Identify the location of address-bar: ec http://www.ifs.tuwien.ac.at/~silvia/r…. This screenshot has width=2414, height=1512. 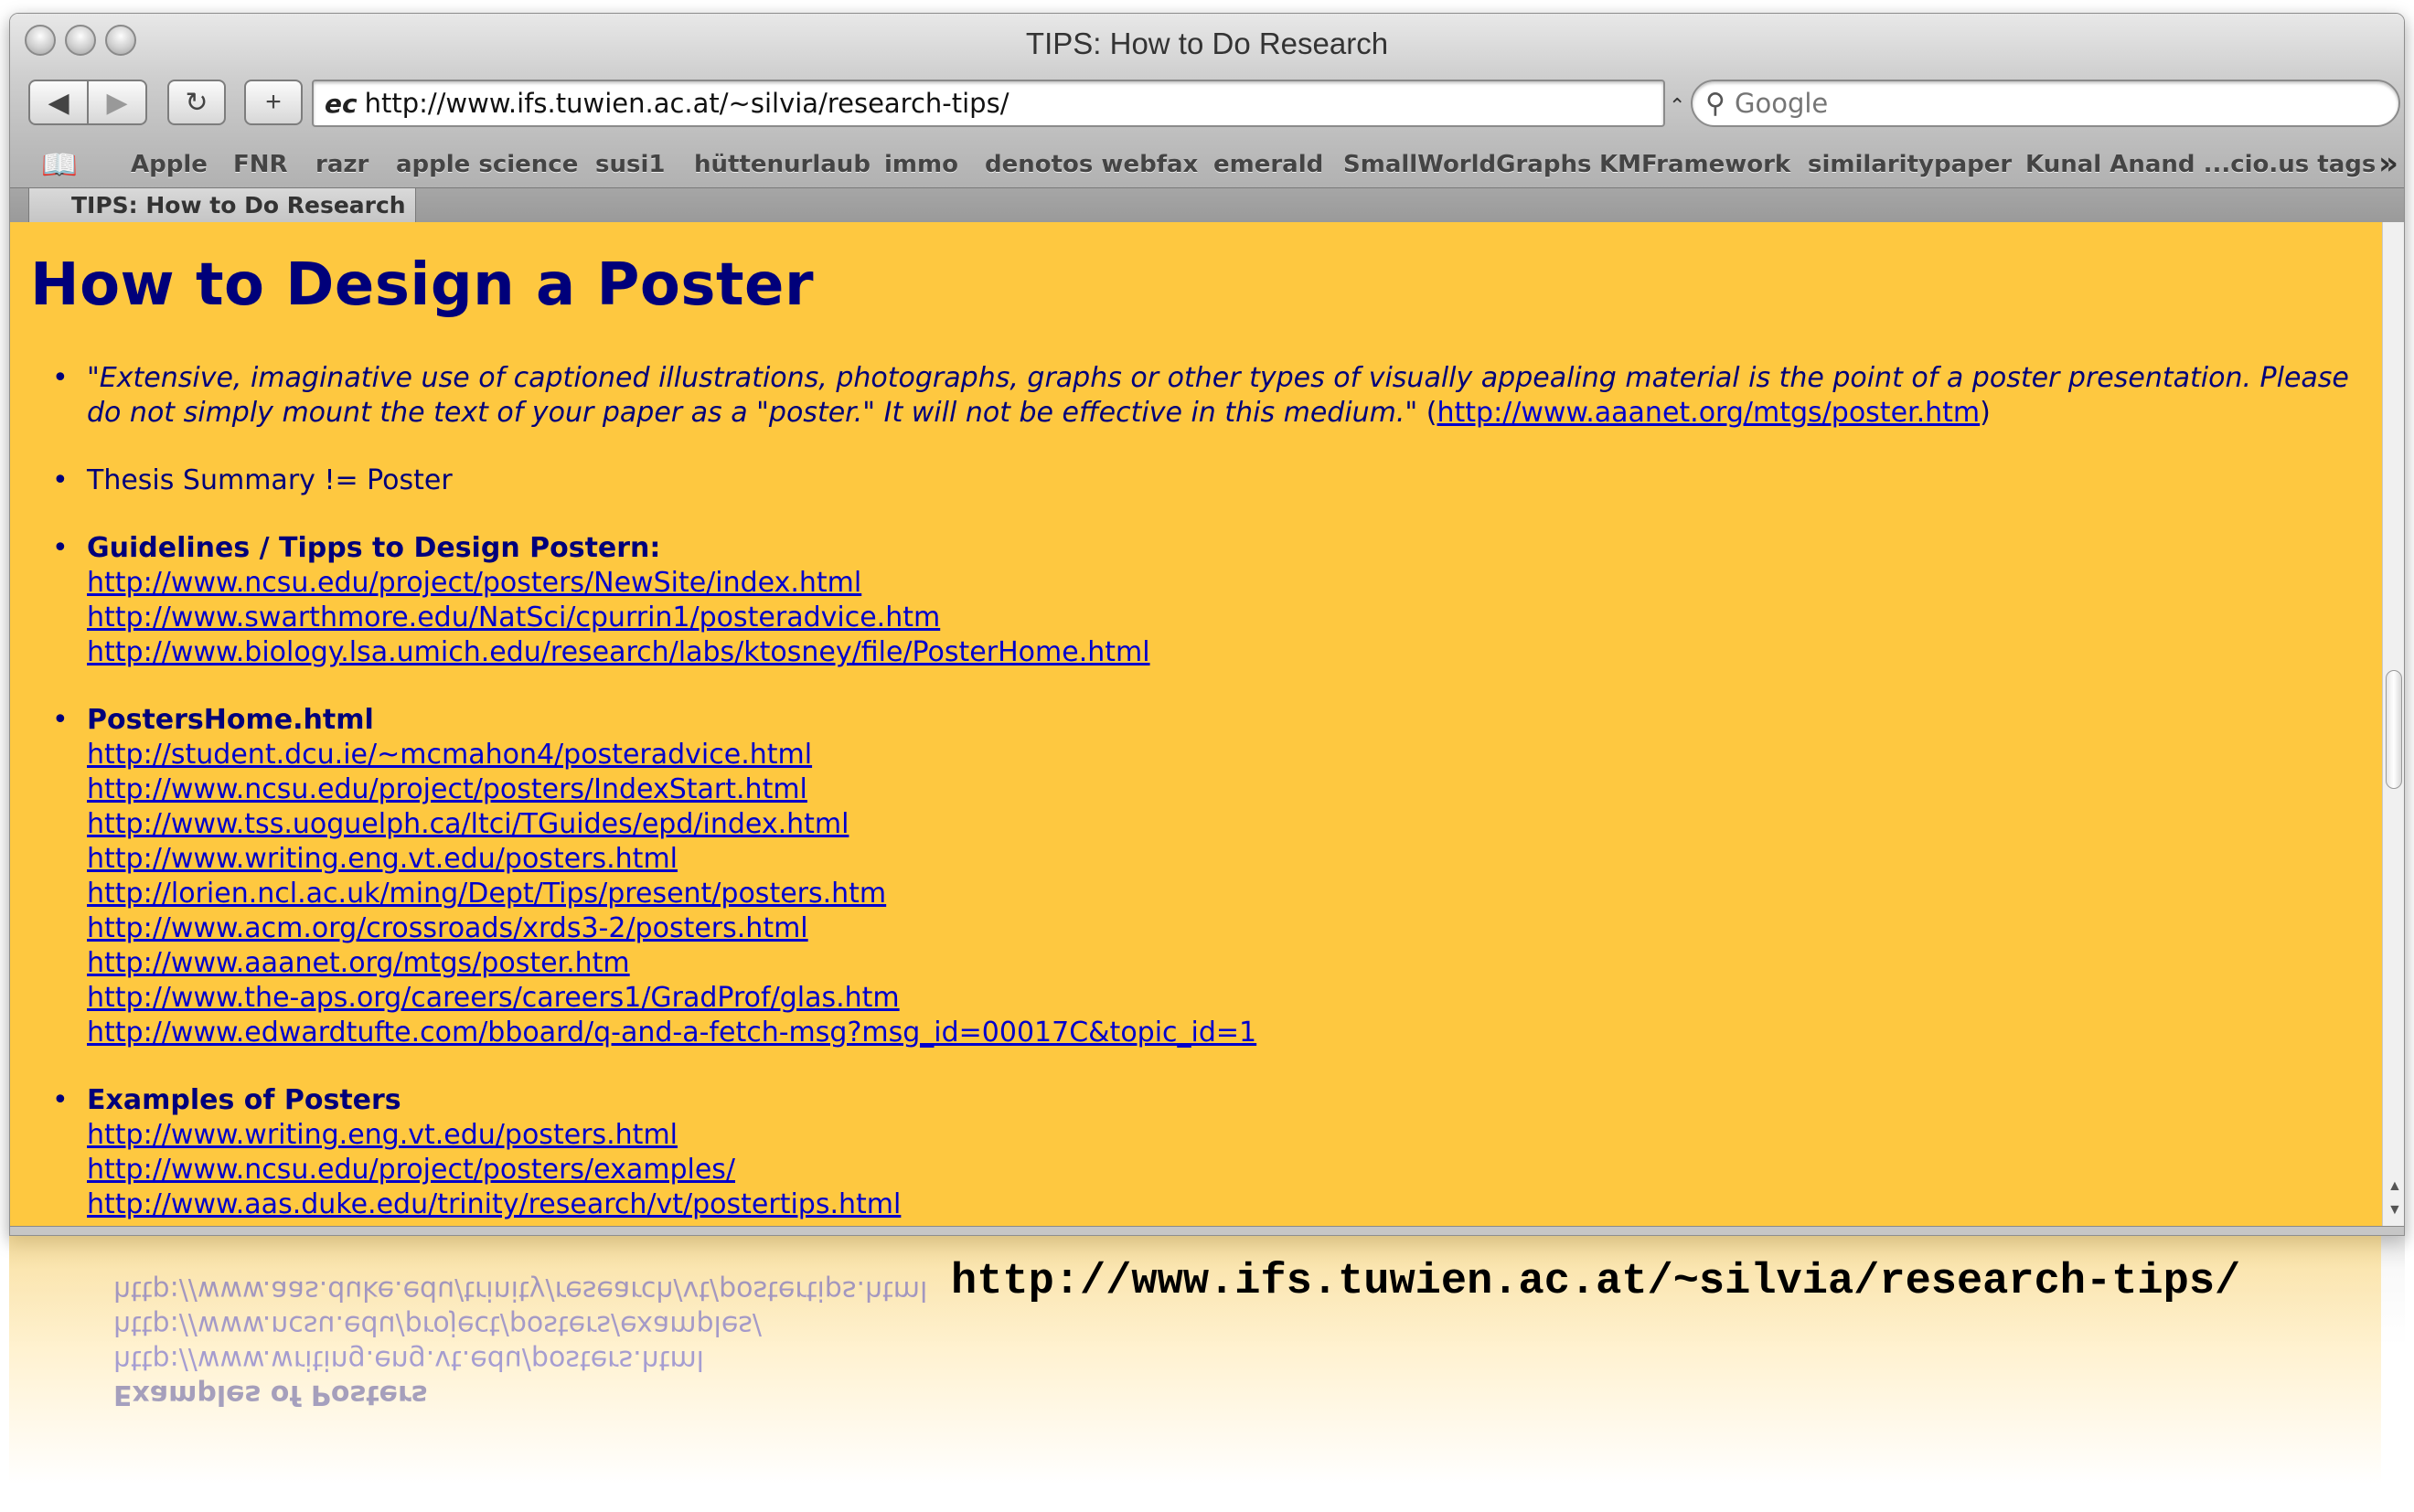
(988, 103).